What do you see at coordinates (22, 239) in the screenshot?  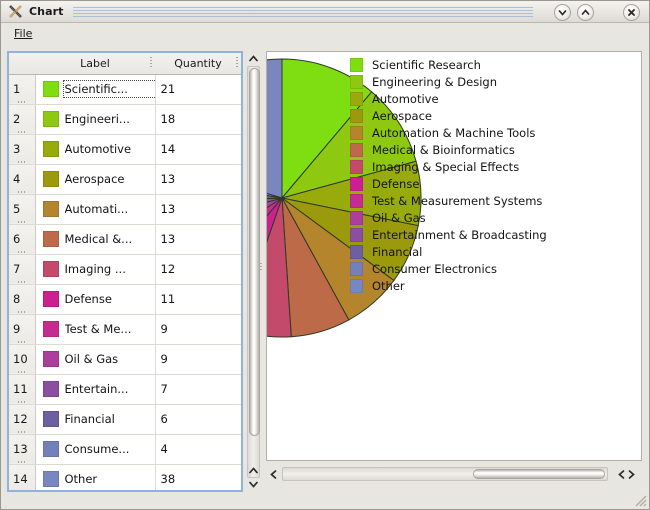 I see `row-number-cell: 6` at bounding box center [22, 239].